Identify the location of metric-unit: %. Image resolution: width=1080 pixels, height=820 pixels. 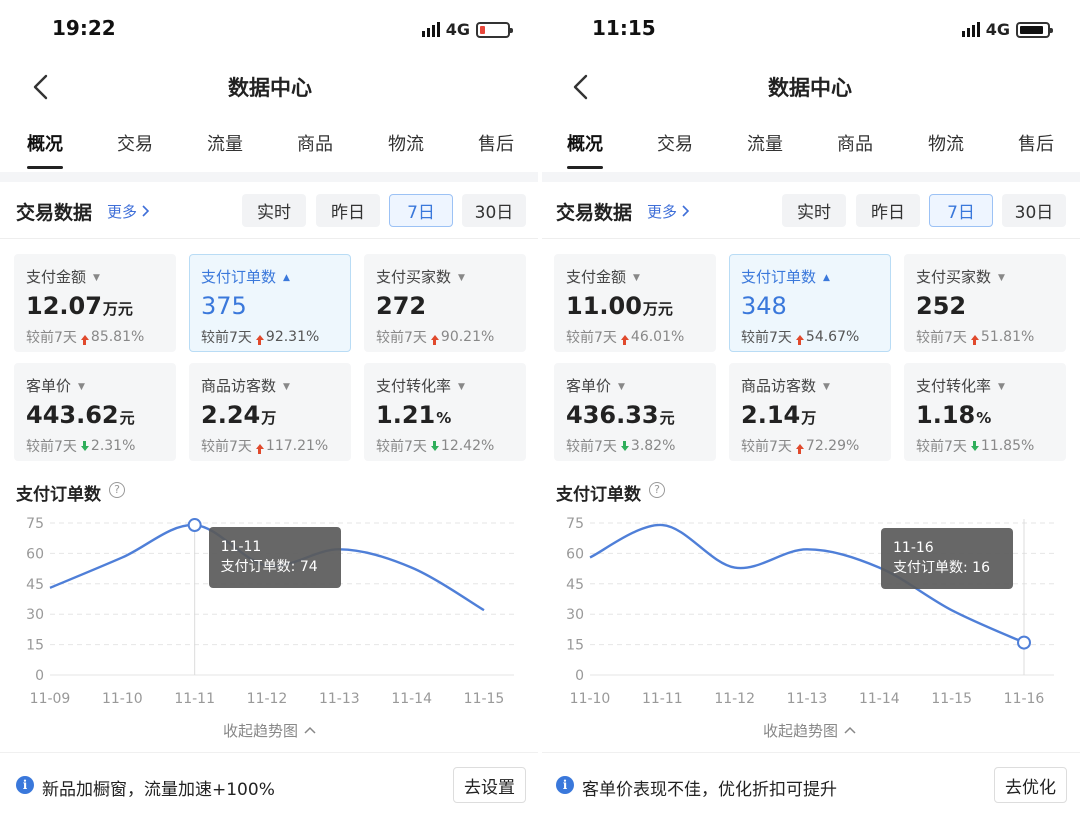
(444, 418).